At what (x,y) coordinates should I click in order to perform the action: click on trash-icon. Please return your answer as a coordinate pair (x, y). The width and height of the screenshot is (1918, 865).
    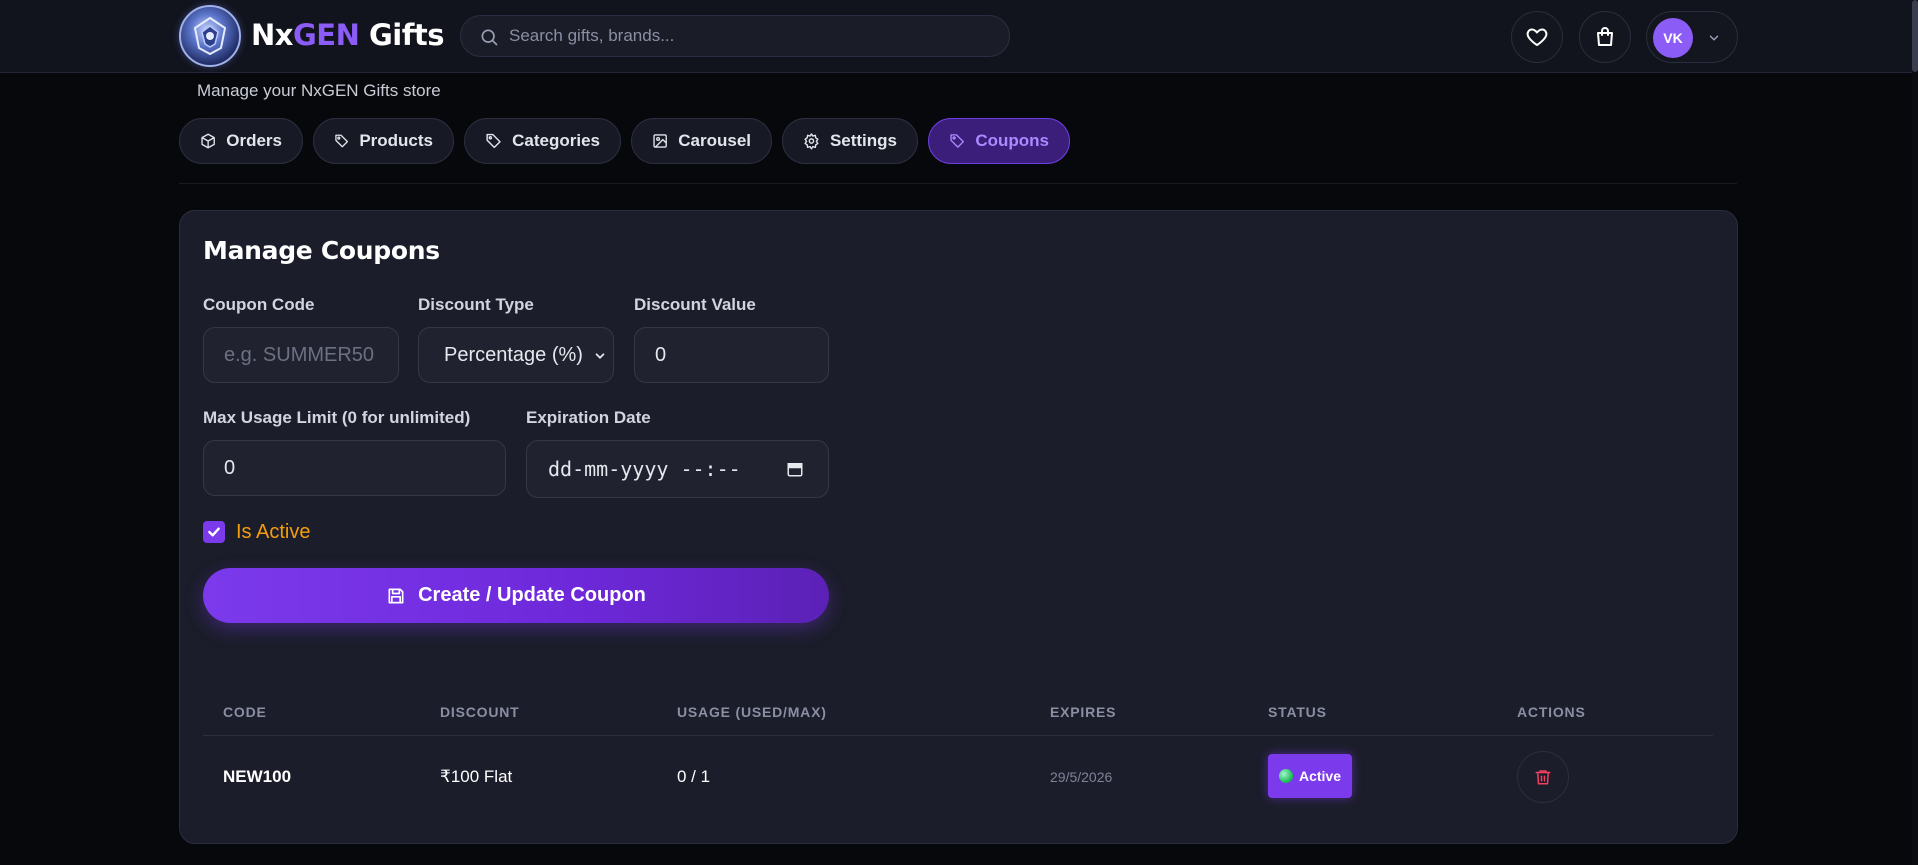
    Looking at the image, I should click on (1543, 777).